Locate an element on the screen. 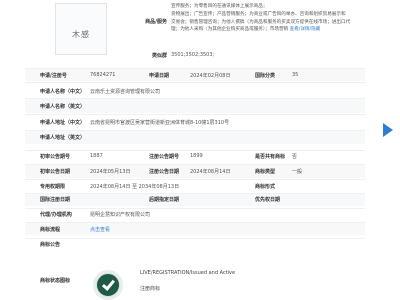  similar-group-label: 类似群 is located at coordinates (159, 56).